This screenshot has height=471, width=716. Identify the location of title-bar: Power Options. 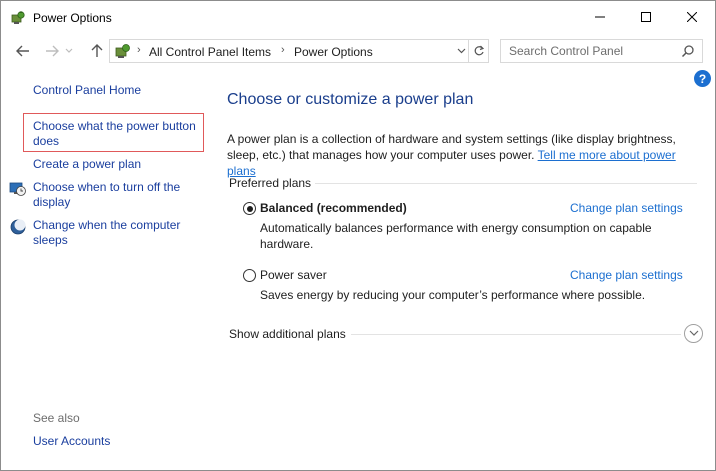
(358, 18).